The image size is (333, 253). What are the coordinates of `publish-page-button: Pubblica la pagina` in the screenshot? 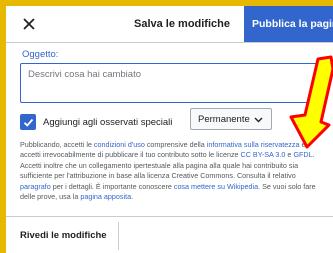 It's located at (288, 24).